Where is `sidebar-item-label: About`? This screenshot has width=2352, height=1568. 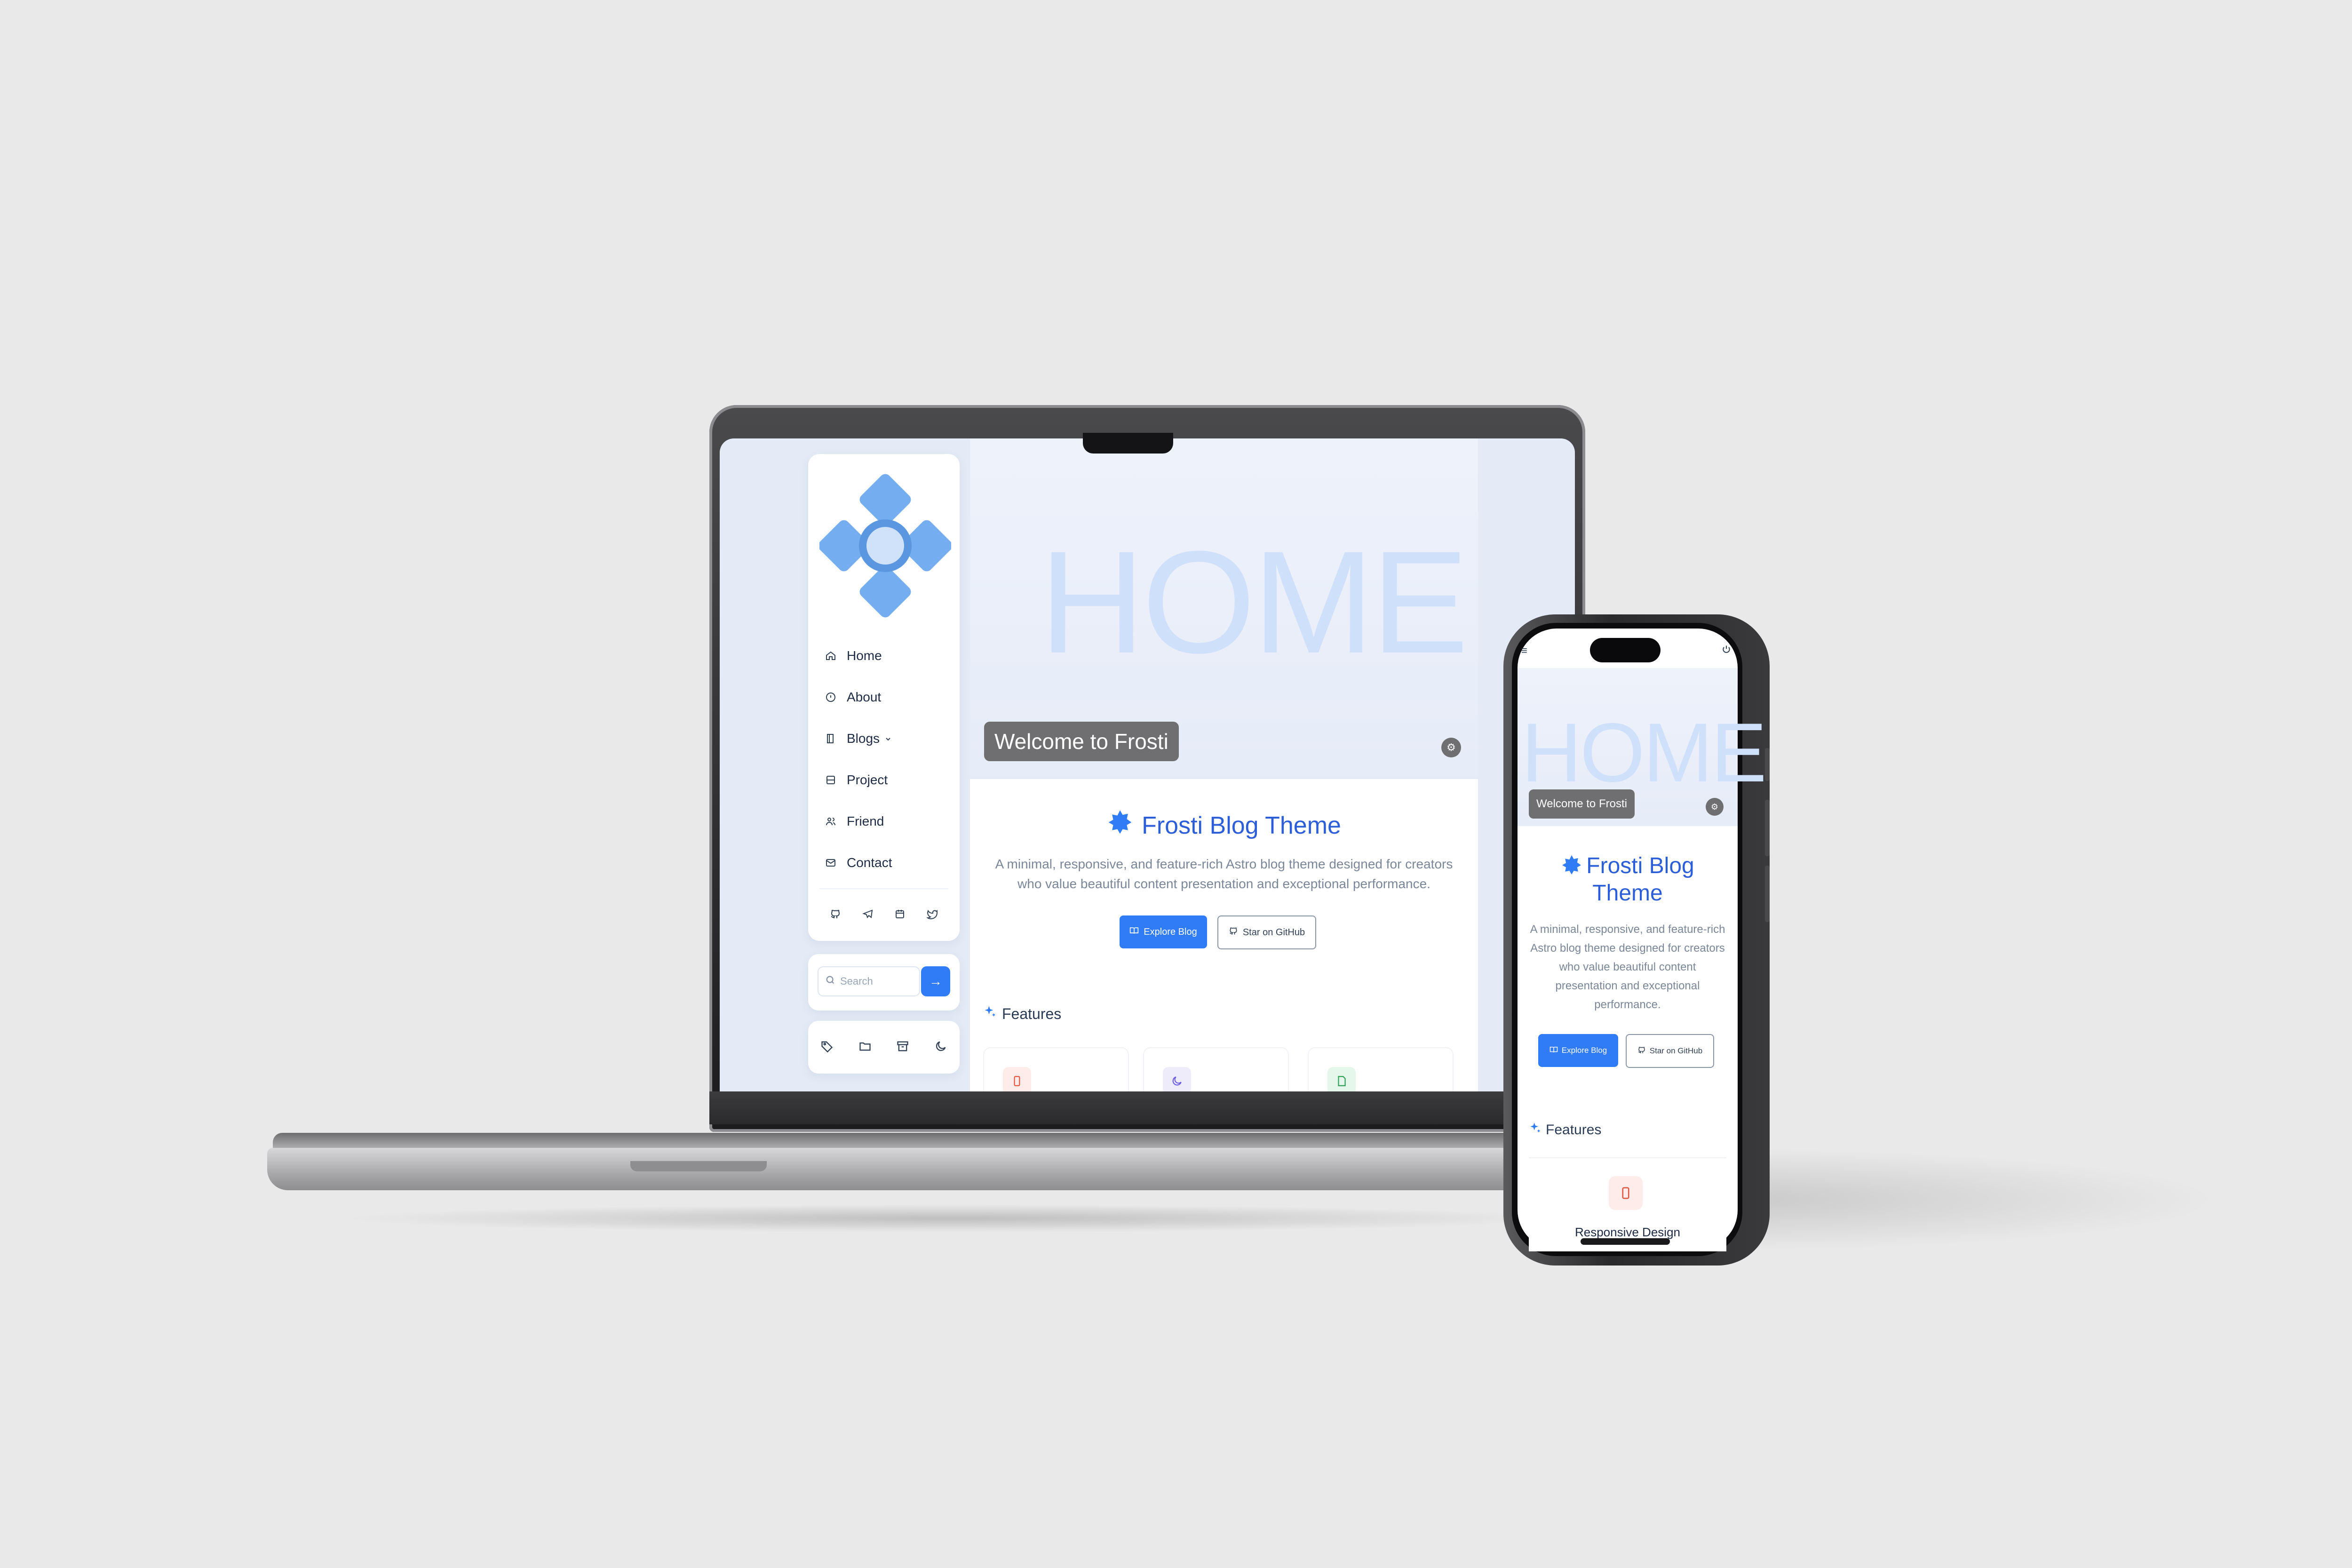
sidebar-item-label: About is located at coordinates (864, 697).